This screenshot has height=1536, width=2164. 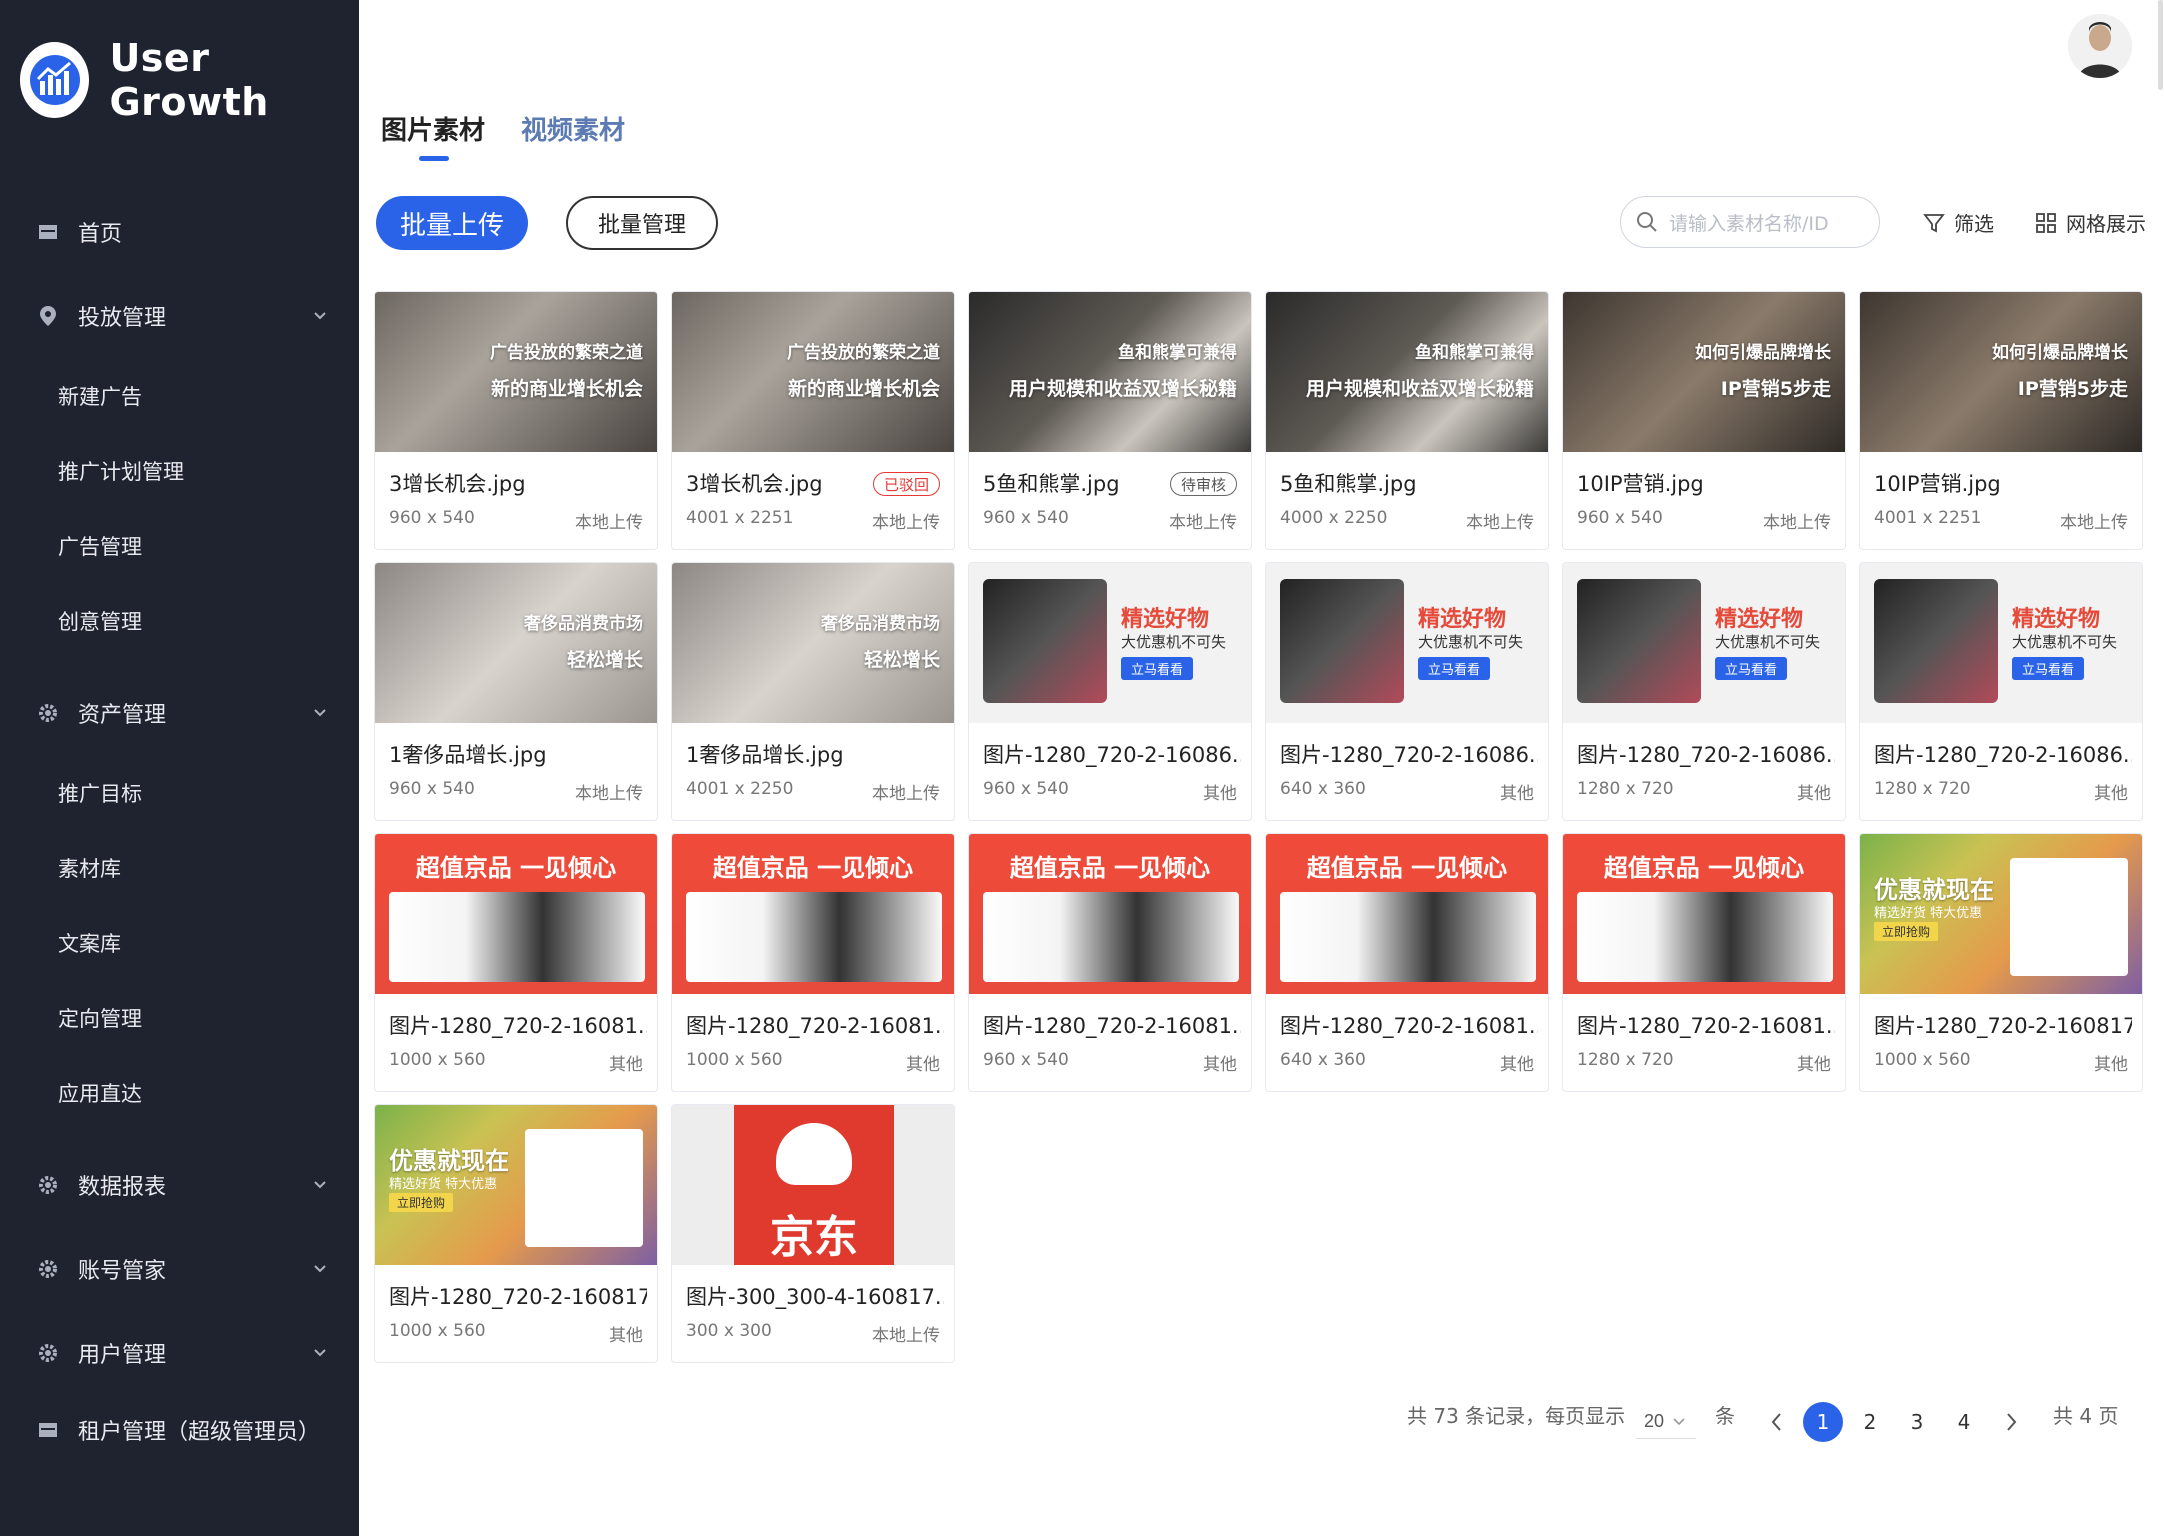 What do you see at coordinates (1666, 1422) in the screenshot?
I see `page-size-select: 20` at bounding box center [1666, 1422].